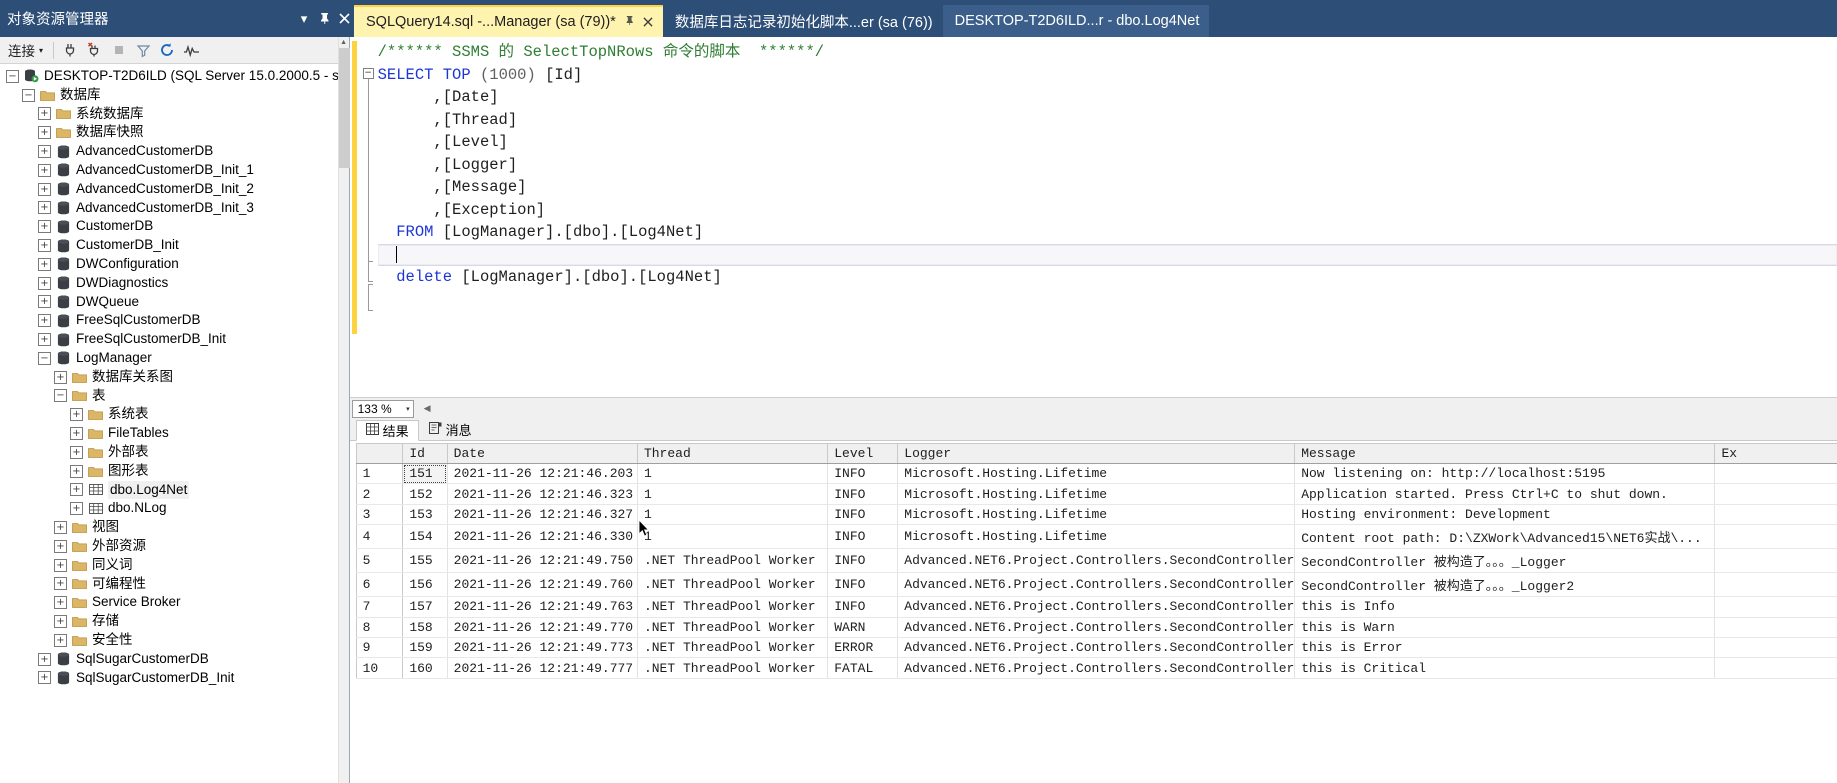  What do you see at coordinates (425, 607) in the screenshot?
I see `grid-cell-id: 157` at bounding box center [425, 607].